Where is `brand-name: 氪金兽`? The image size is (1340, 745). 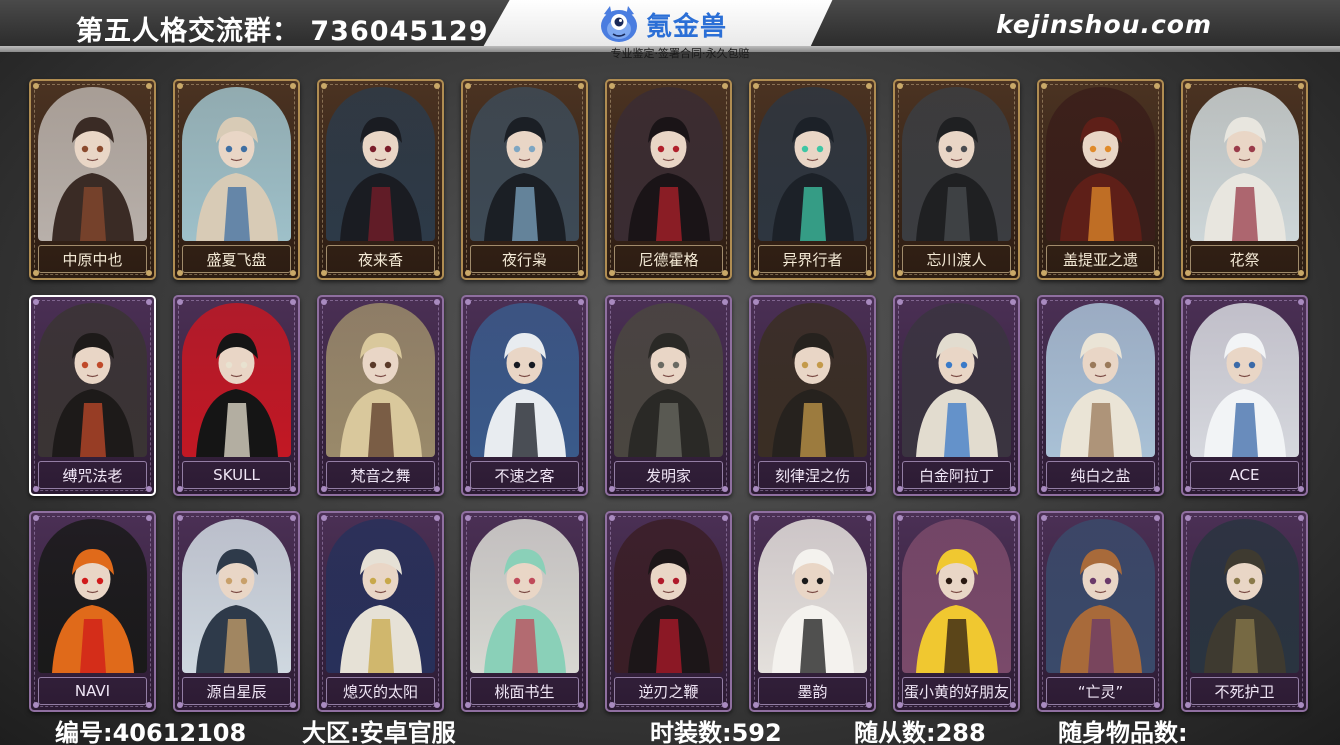
brand-name: 氪金兽 is located at coordinates (687, 27).